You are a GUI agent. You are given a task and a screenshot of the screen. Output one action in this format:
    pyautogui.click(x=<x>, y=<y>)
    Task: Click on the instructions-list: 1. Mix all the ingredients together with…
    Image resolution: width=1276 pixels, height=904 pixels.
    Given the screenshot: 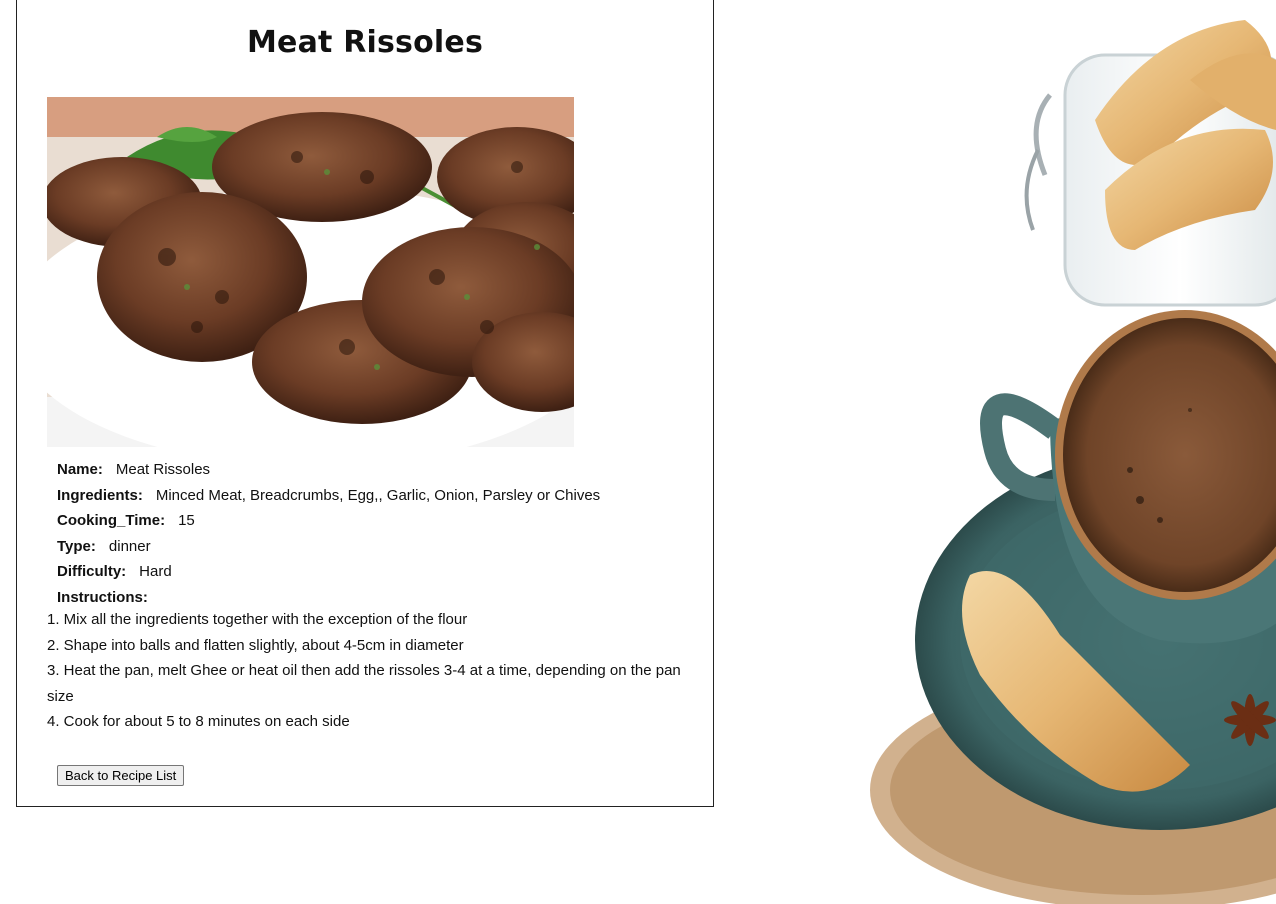 What is the action you would take?
    pyautogui.click(x=367, y=671)
    